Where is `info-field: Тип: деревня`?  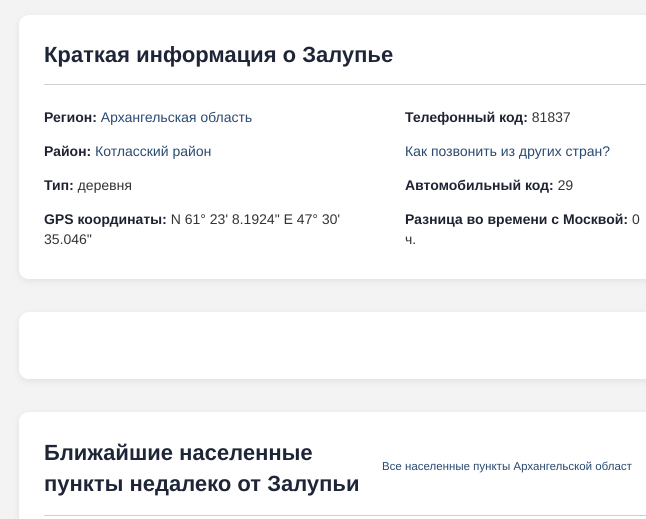 info-field: Тип: деревня is located at coordinates (214, 185).